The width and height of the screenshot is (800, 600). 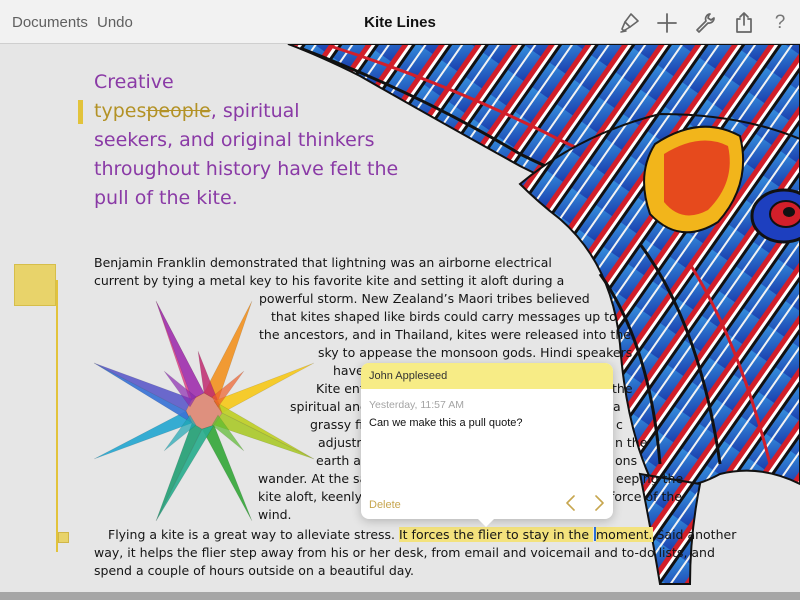 I want to click on brush-icon, so click(x=630, y=23).